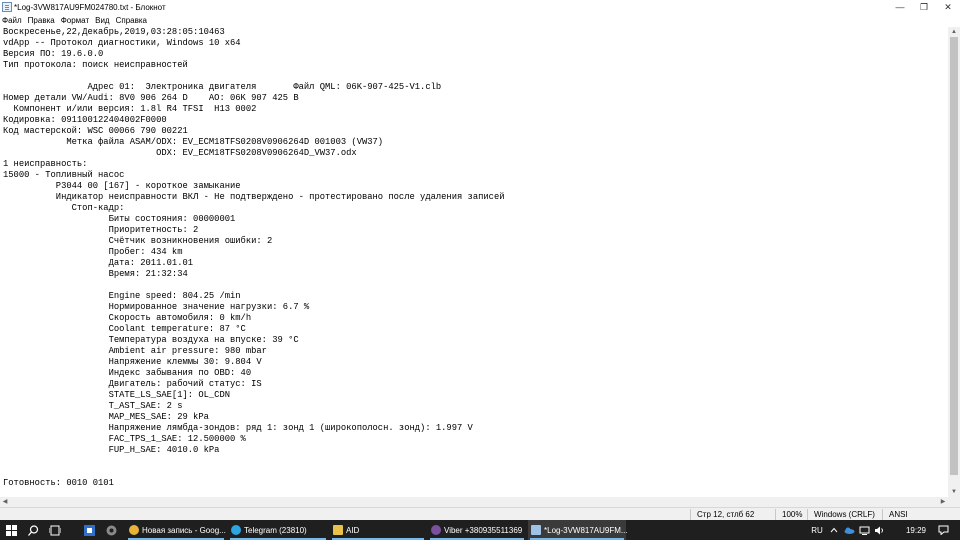 This screenshot has height=540, width=960. I want to click on line-endings: Windows (CRLF), so click(844, 514).